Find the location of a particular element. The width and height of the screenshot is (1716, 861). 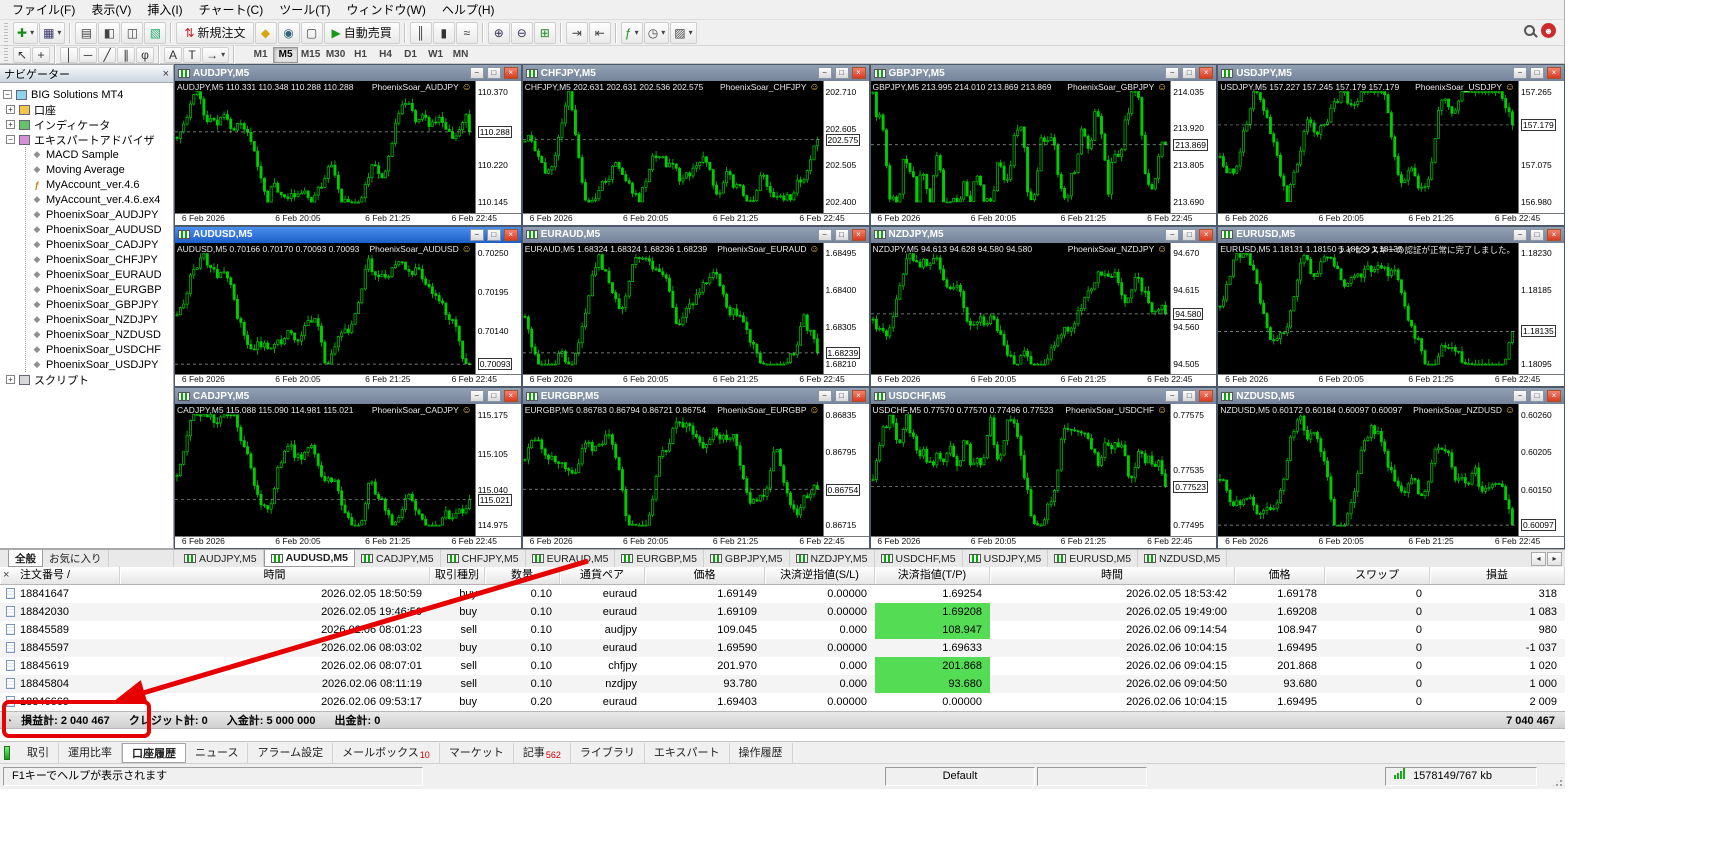

candlestick-button: ▮ is located at coordinates (443, 32).